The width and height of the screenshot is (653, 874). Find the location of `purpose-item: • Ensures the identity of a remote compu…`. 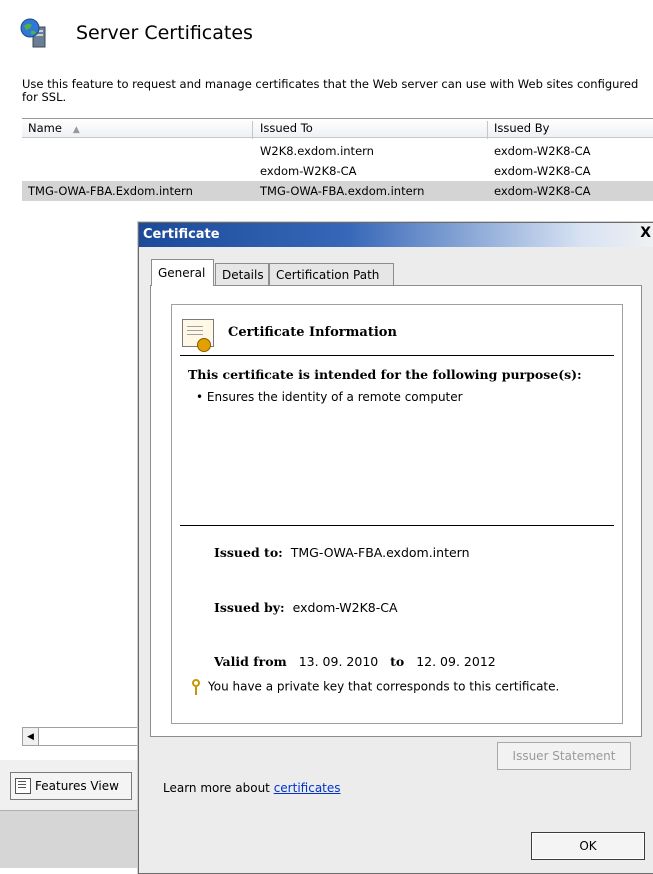

purpose-item: • Ensures the identity of a remote compu… is located at coordinates (329, 397).